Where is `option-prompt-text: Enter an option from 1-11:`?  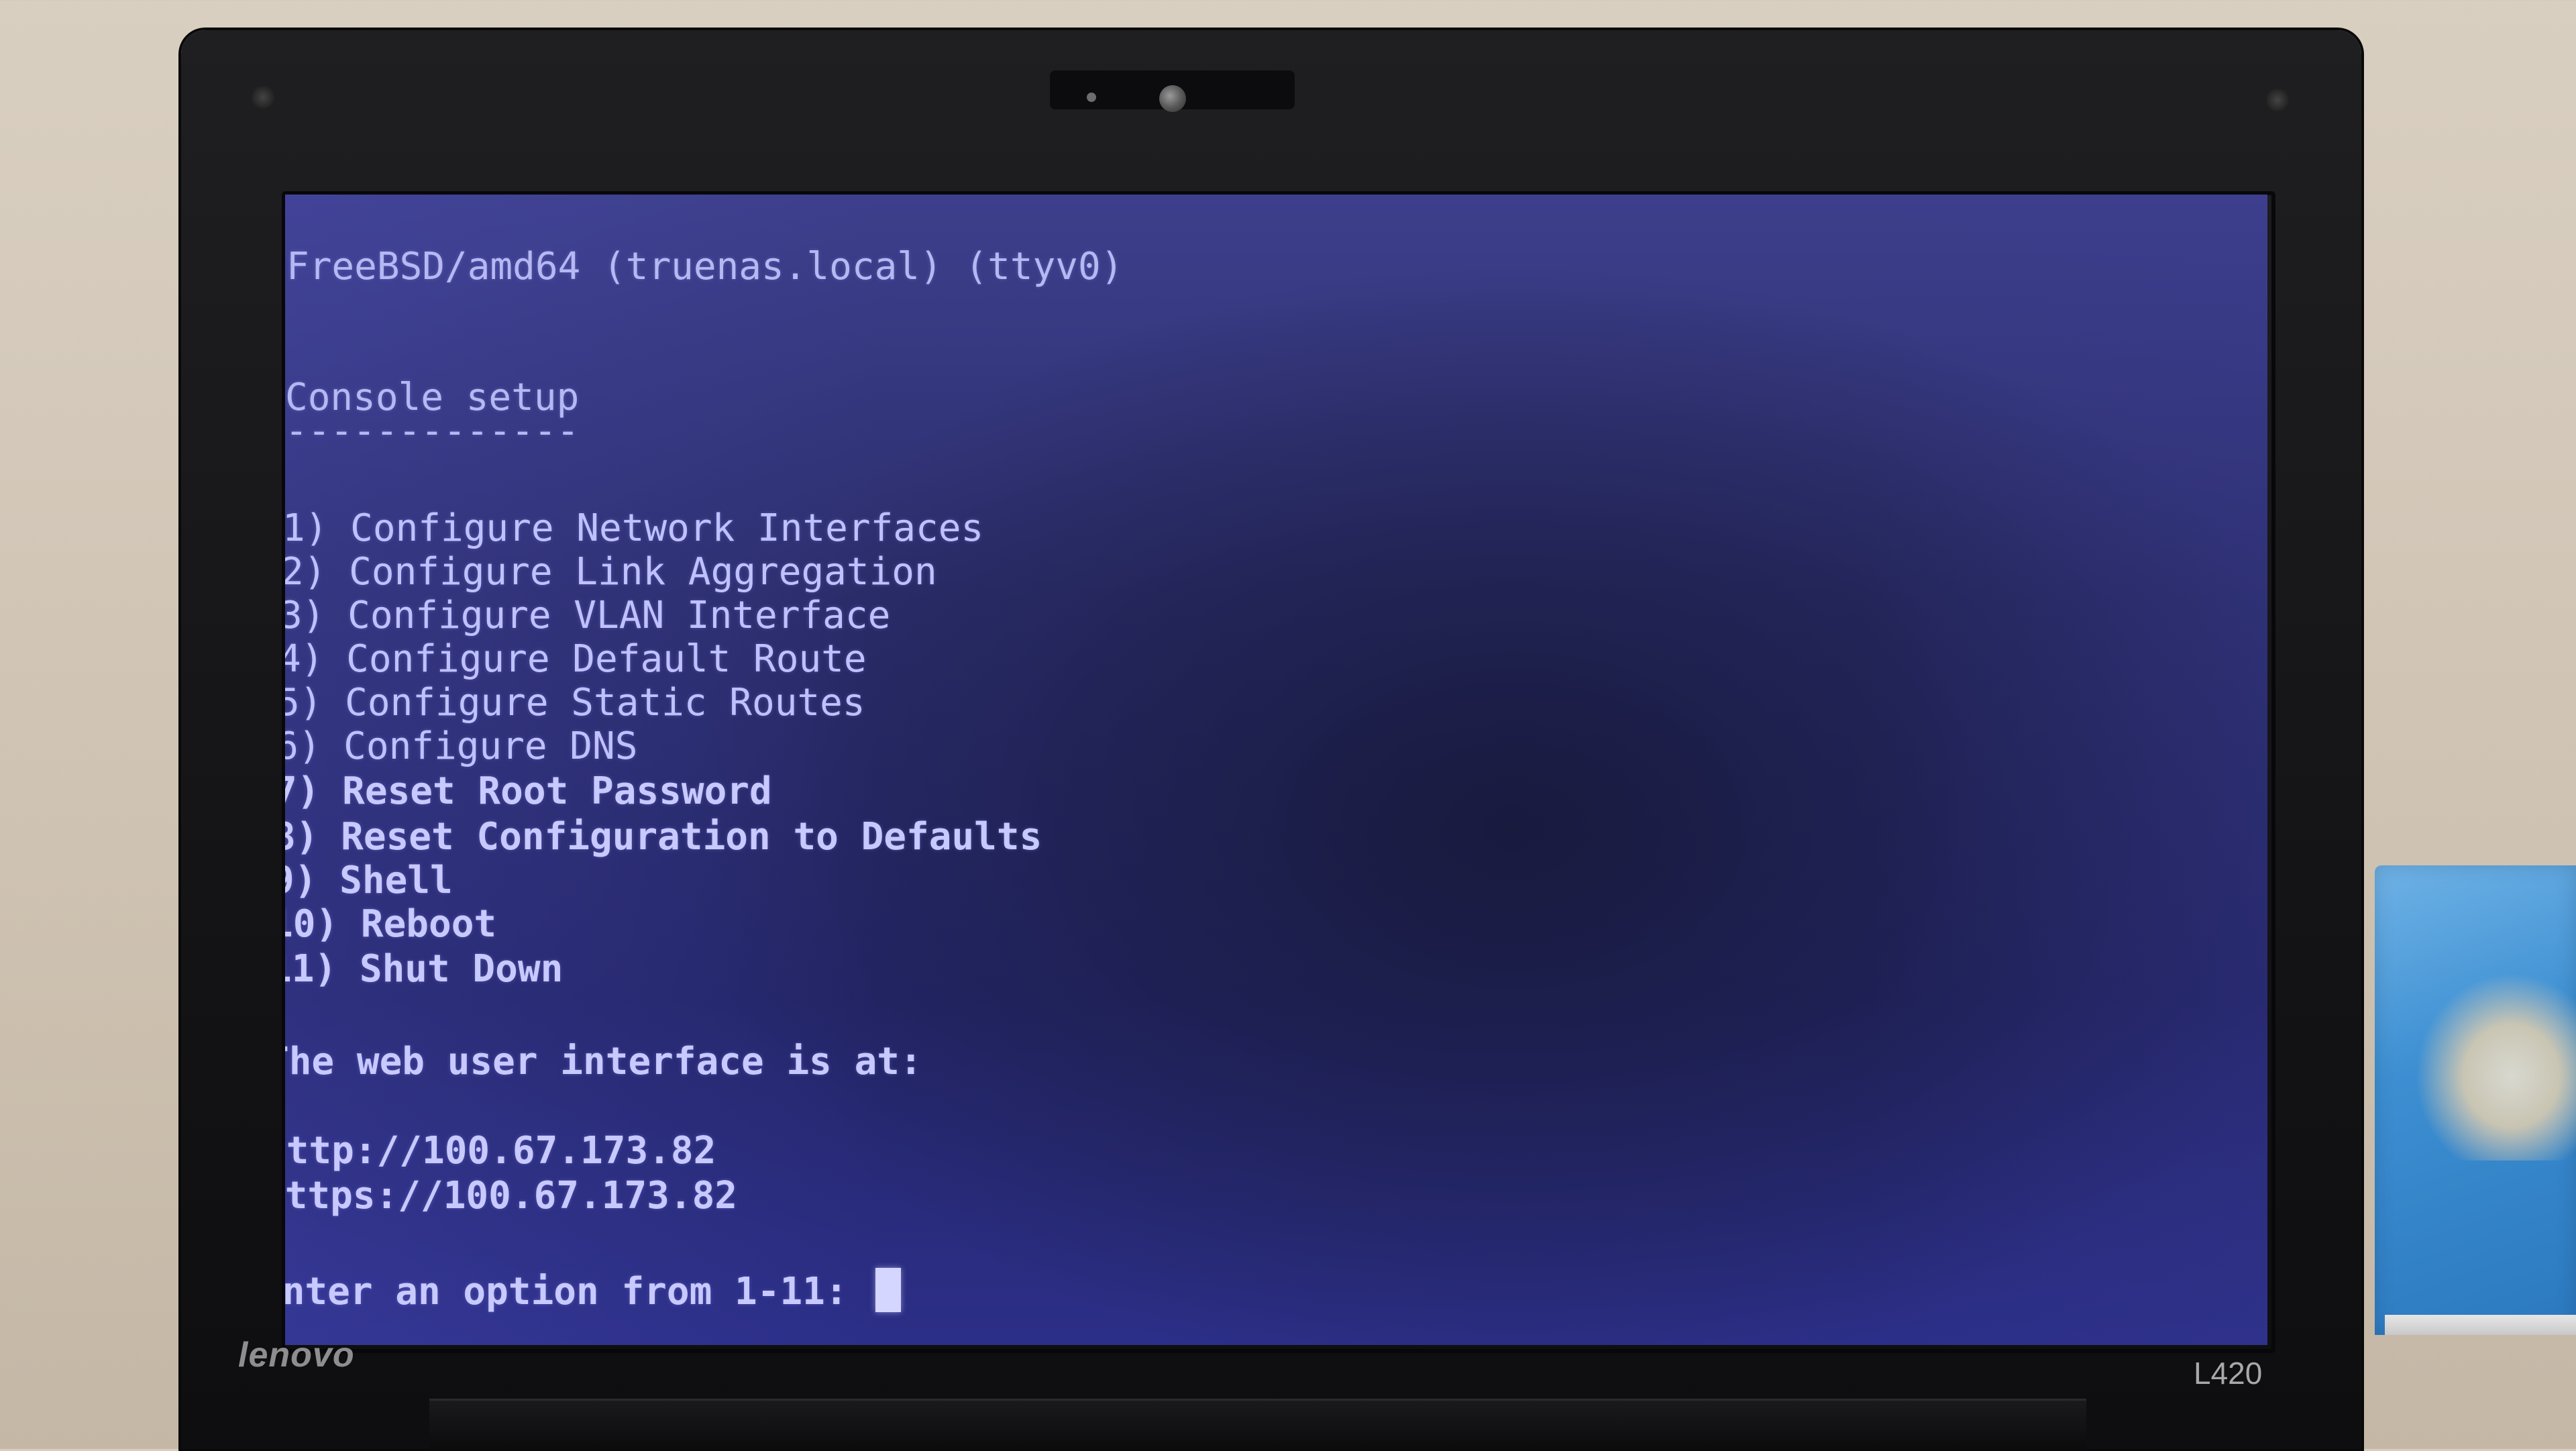
option-prompt-text: Enter an option from 1-11: is located at coordinates (578, 1291).